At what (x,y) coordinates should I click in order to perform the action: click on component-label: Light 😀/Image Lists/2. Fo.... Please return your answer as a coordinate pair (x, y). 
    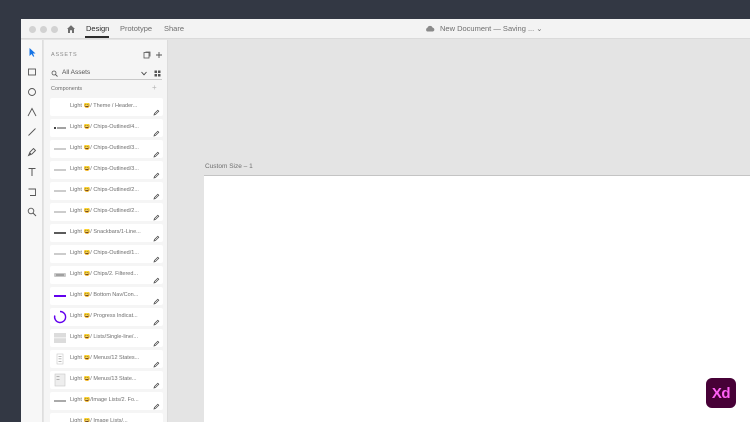
    Looking at the image, I should click on (104, 399).